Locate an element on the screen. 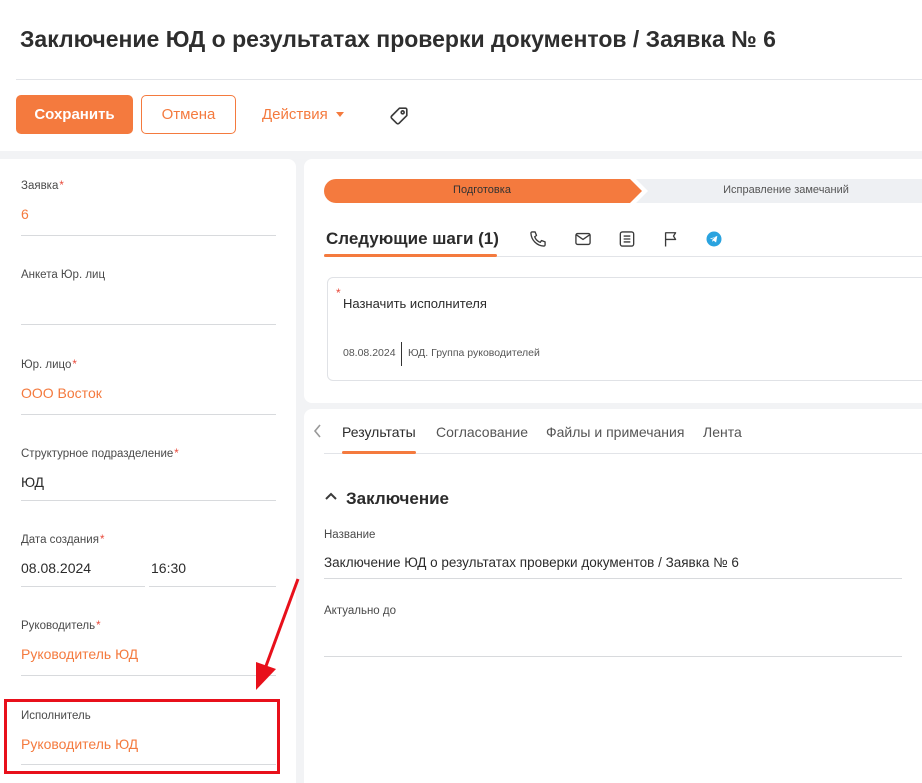  field-legal-questionnaire-label: Анкета Юр. лиц is located at coordinates (63, 275).